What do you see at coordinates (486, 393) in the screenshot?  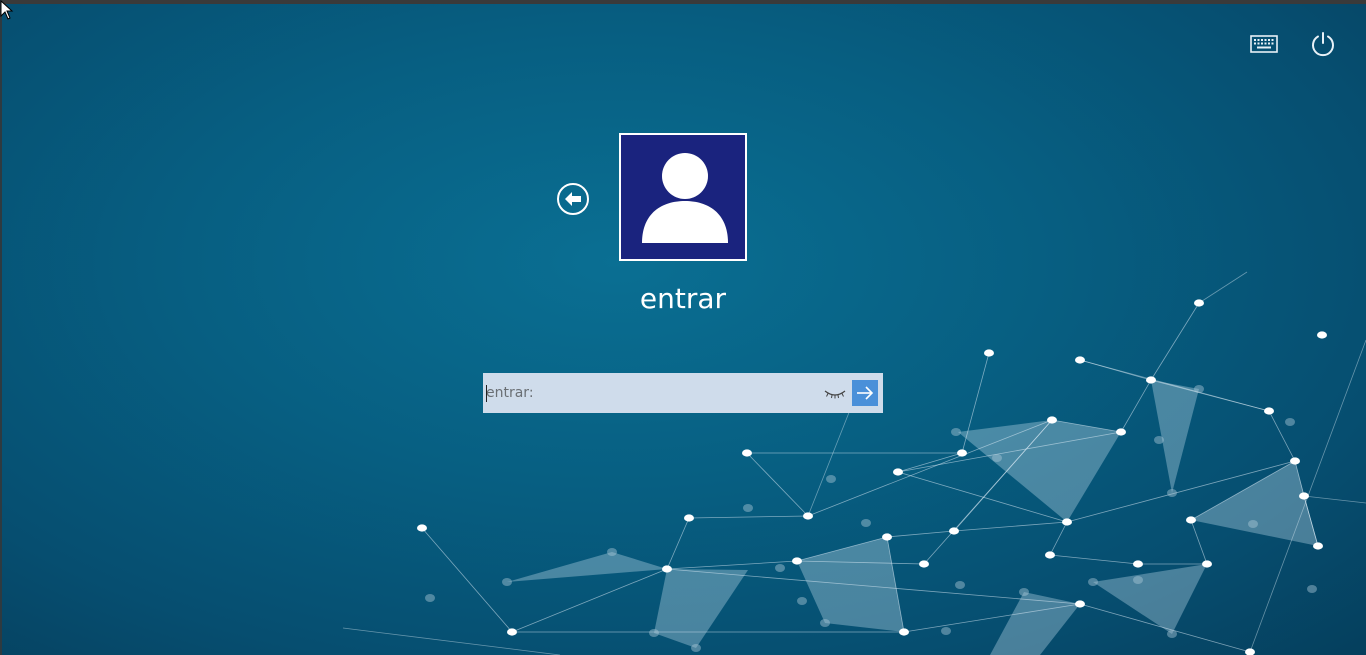 I see `text-caret` at bounding box center [486, 393].